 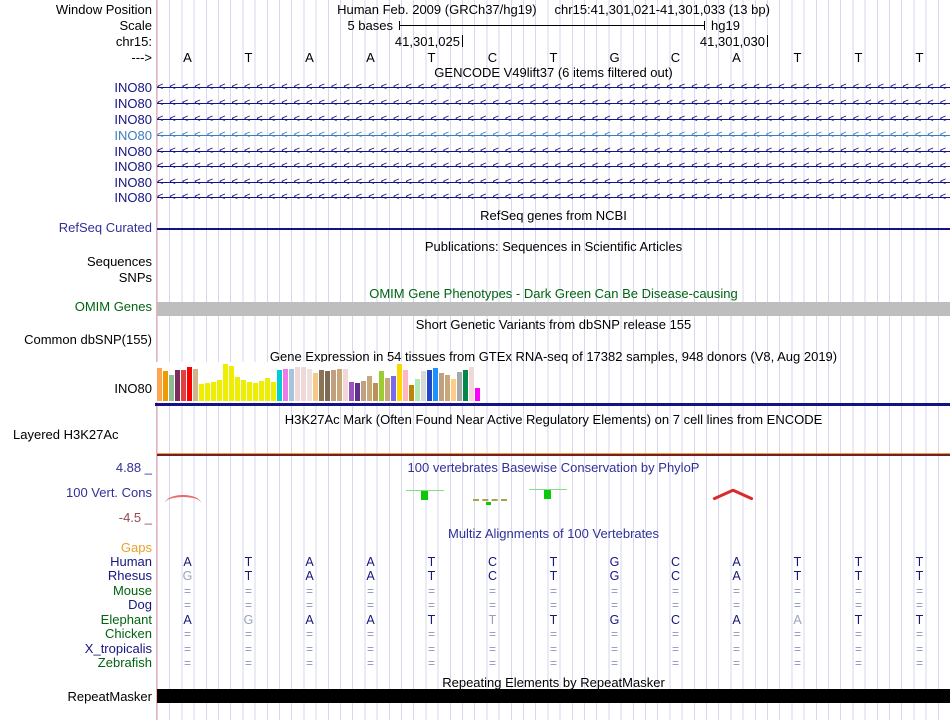 I want to click on strand-arrow-label: --->, so click(x=76, y=57).